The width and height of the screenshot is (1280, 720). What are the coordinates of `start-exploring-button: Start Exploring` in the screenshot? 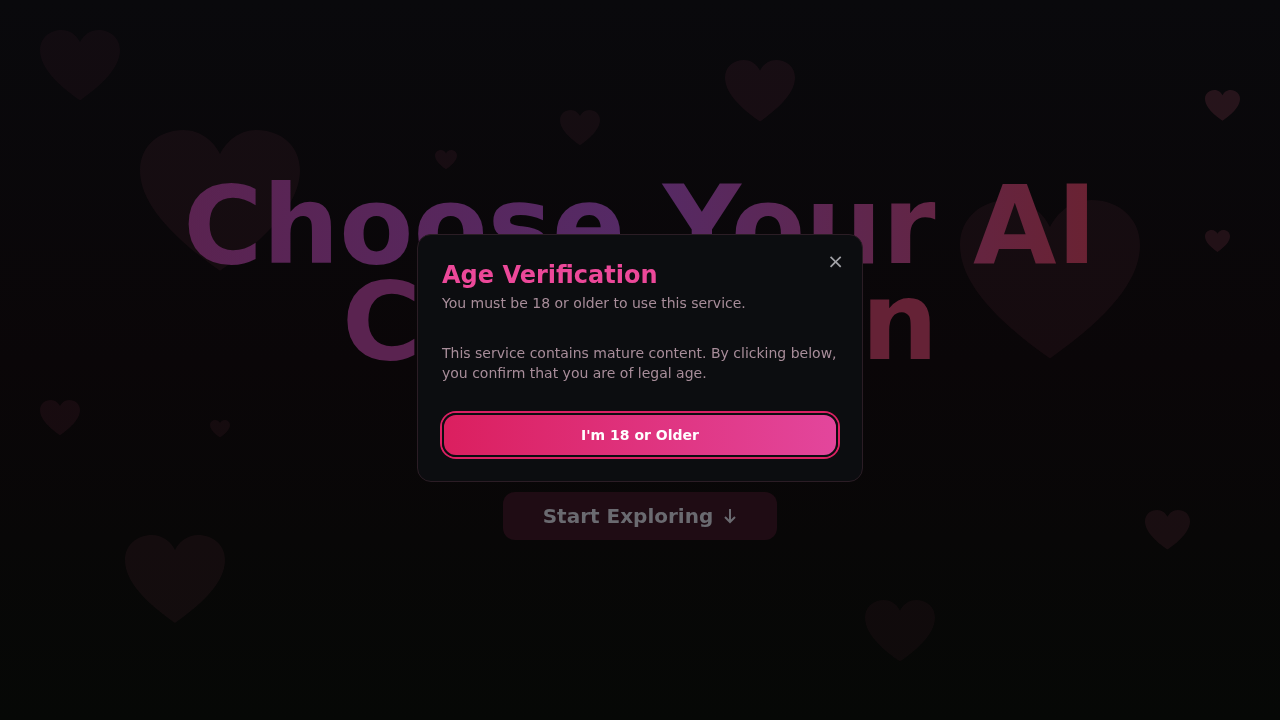 It's located at (640, 516).